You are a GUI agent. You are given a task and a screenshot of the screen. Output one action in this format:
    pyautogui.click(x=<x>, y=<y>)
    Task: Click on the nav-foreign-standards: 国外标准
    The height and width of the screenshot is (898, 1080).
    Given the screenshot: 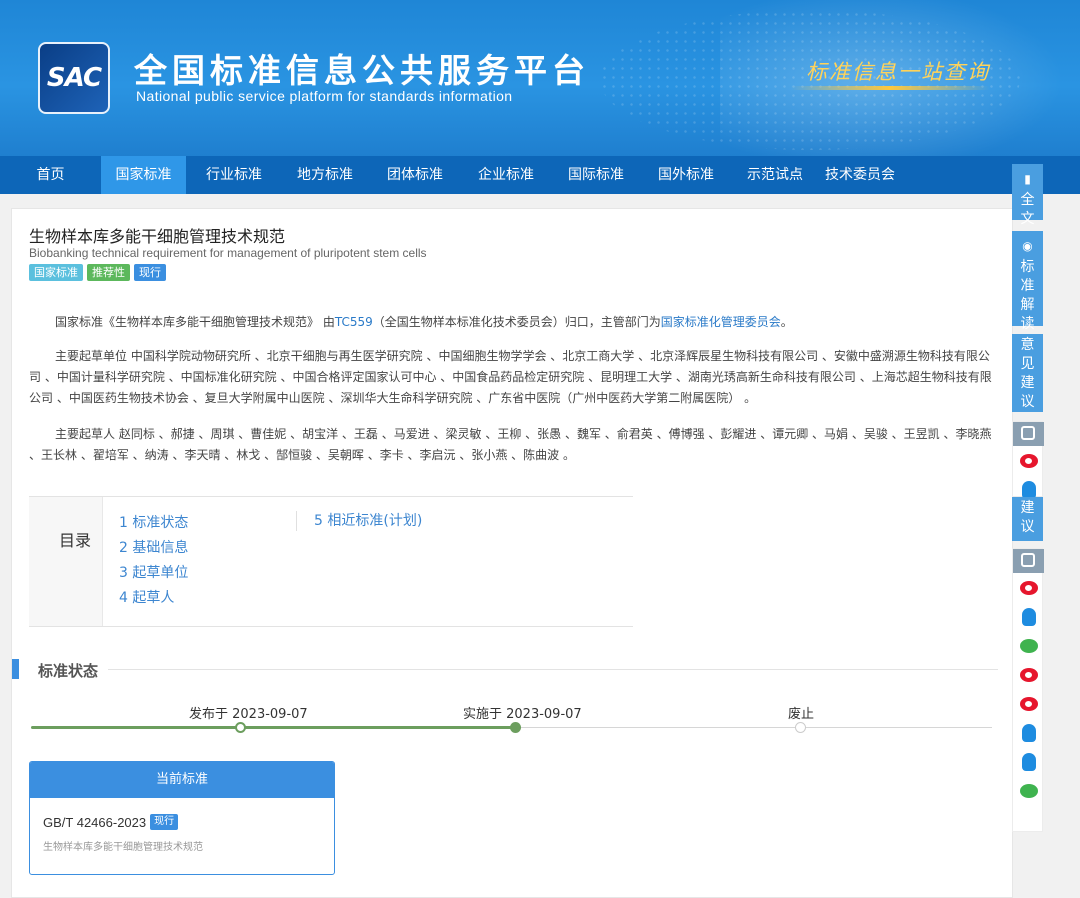 What is the action you would take?
    pyautogui.click(x=686, y=175)
    